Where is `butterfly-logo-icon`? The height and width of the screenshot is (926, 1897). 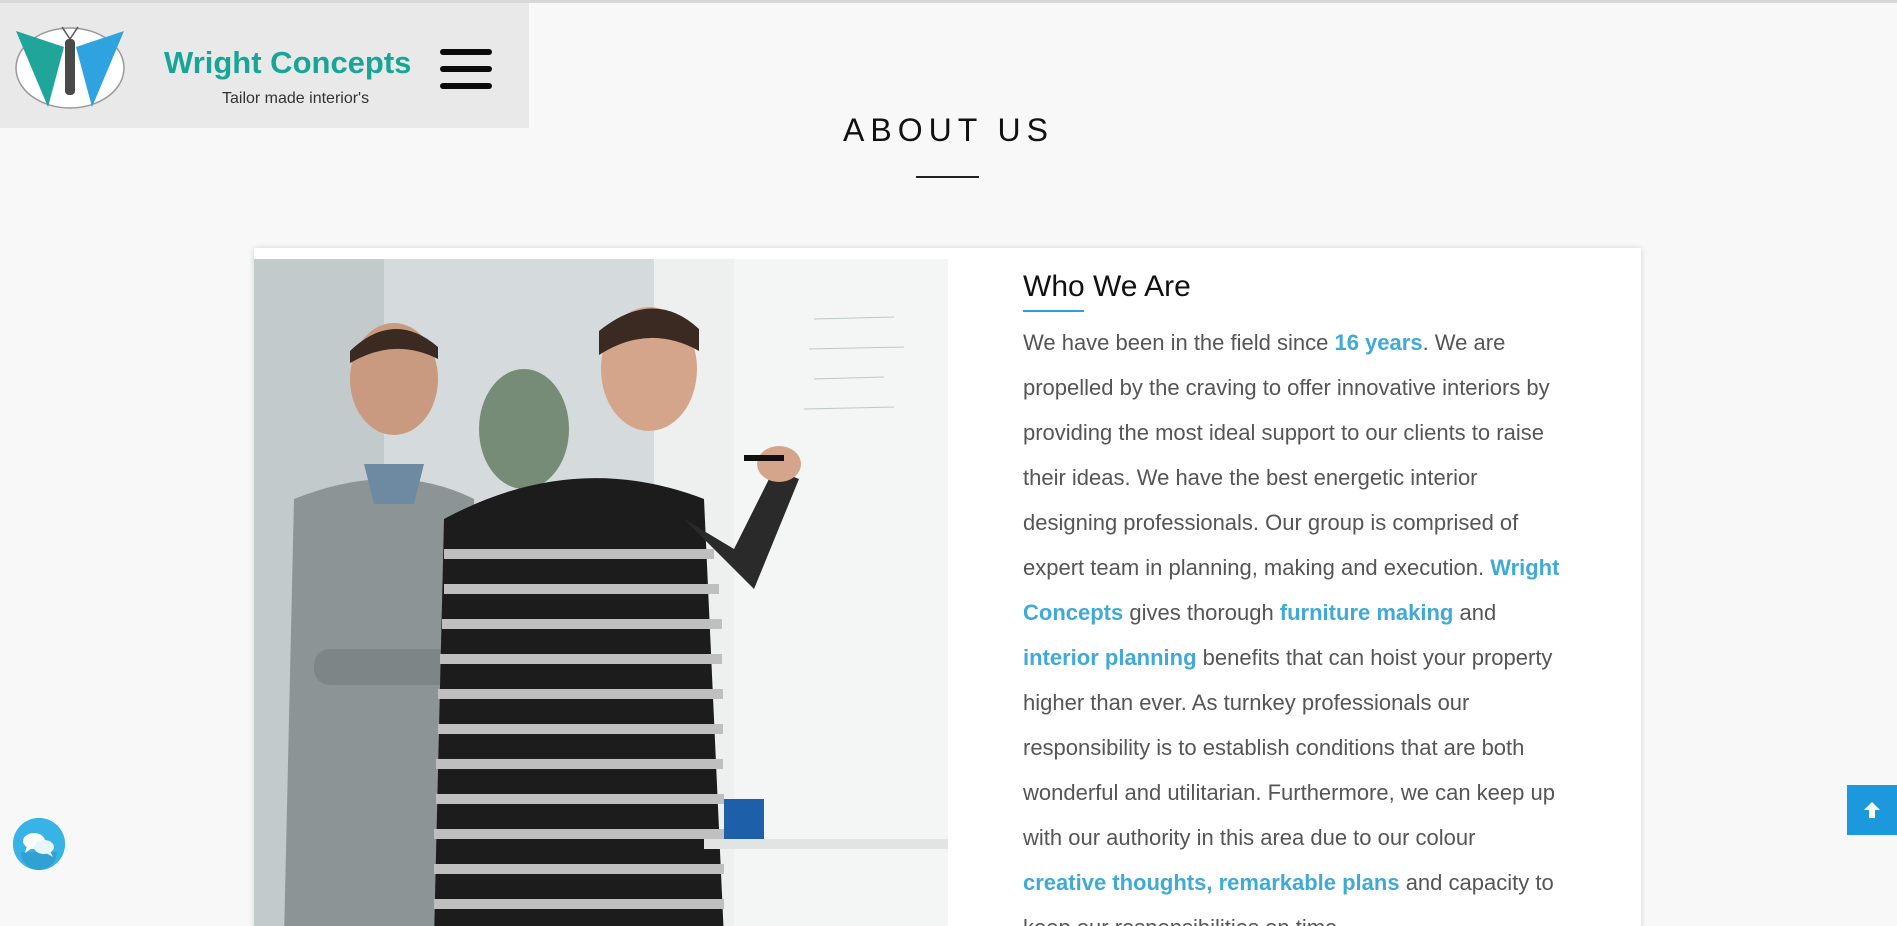
butterfly-logo-icon is located at coordinates (70, 68).